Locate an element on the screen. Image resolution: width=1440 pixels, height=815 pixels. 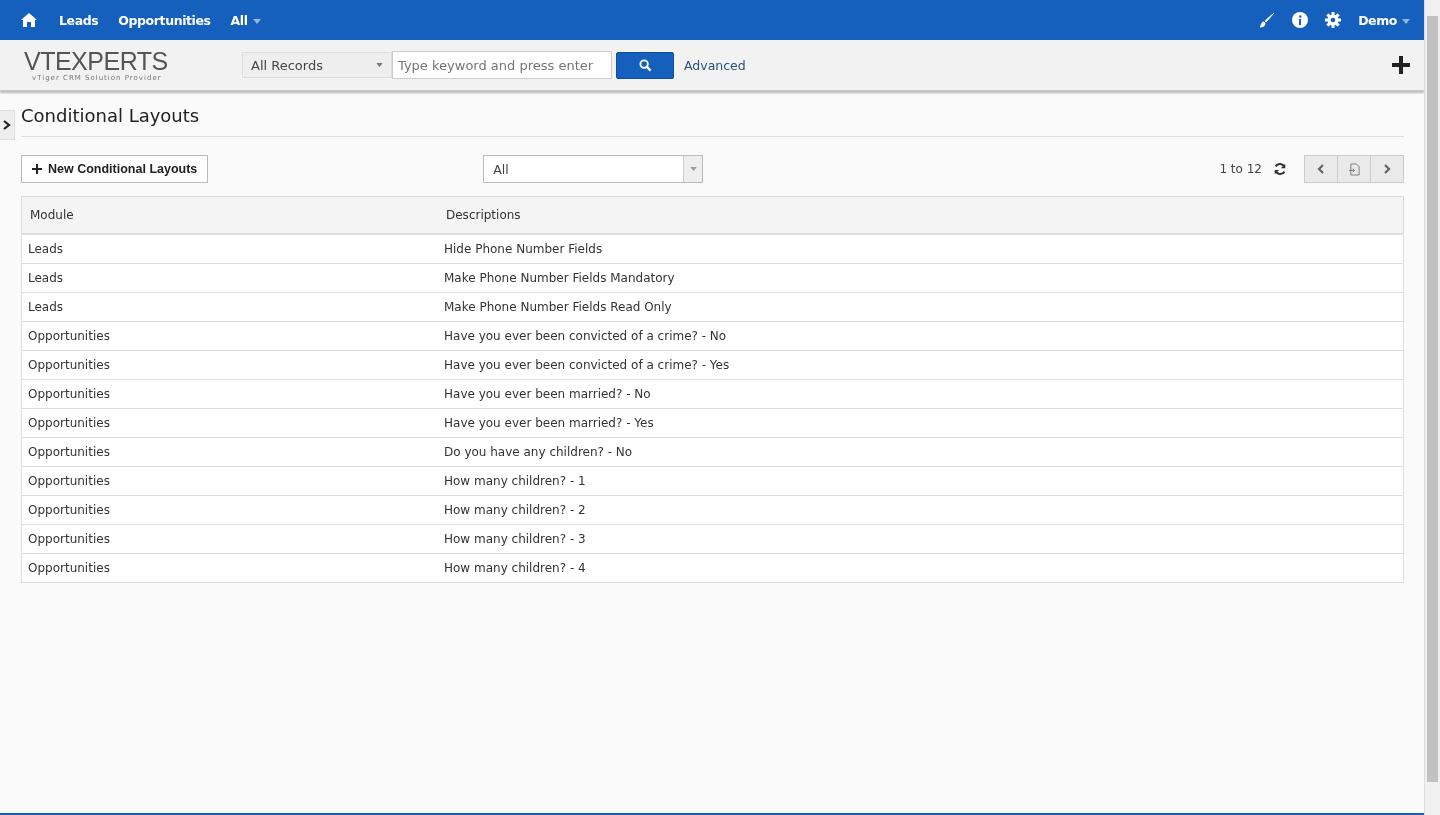
table-cell: Have you ever been married? - No is located at coordinates (921, 394).